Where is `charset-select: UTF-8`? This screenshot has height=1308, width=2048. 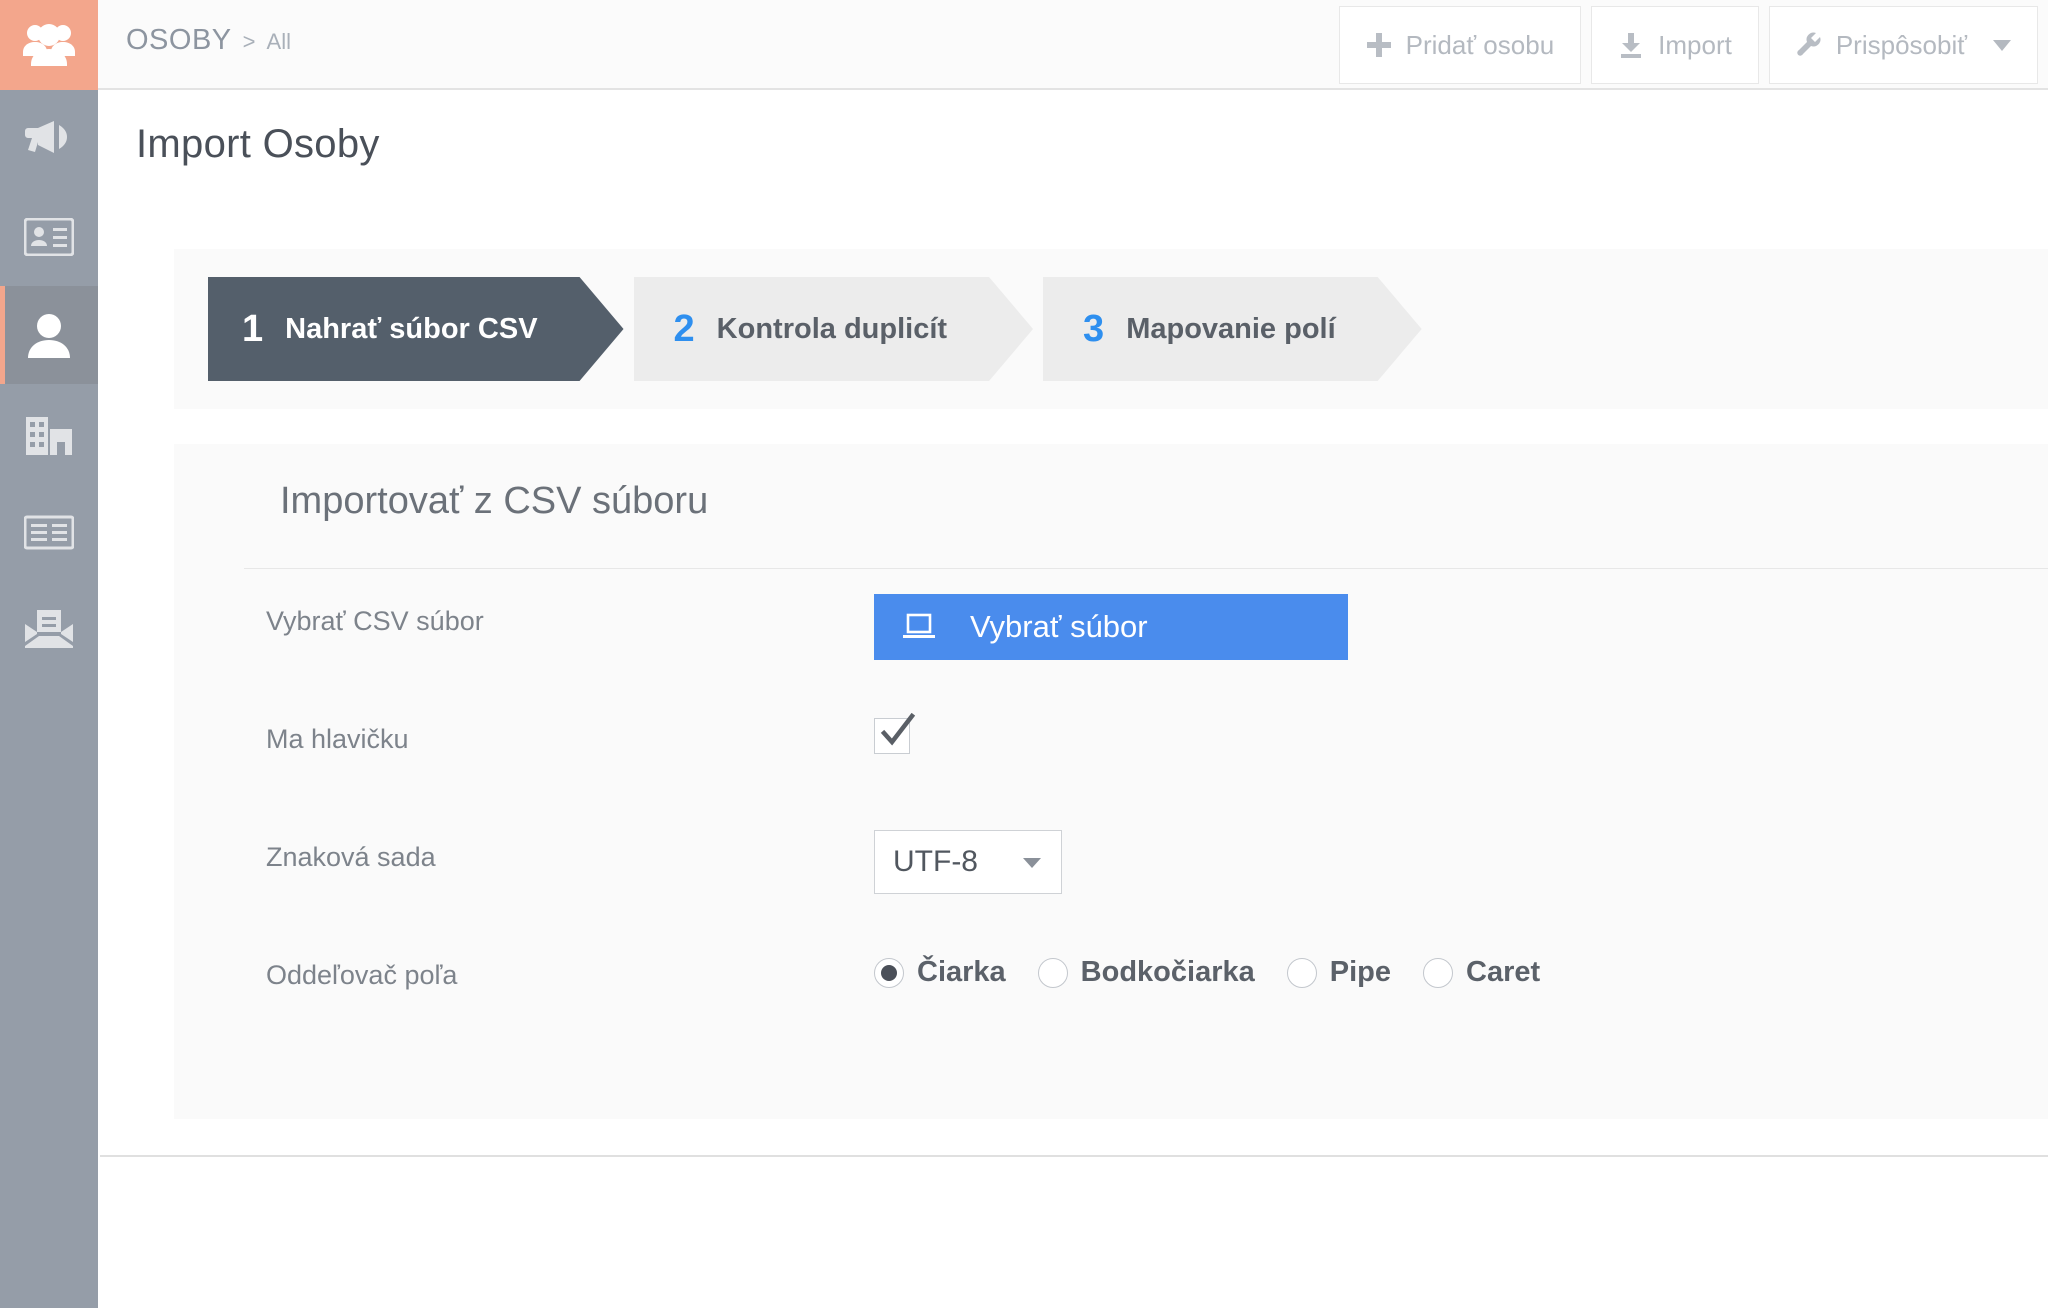 charset-select: UTF-8 is located at coordinates (968, 862).